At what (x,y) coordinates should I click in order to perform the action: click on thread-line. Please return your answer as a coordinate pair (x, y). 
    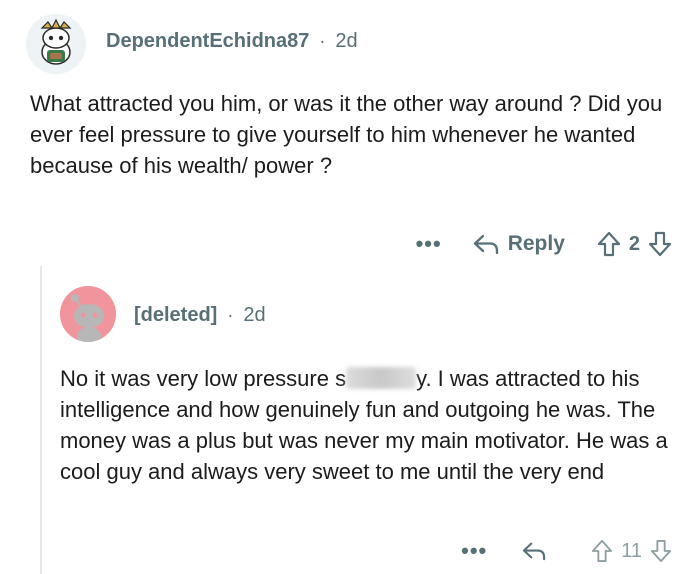
    Looking at the image, I should click on (41, 420).